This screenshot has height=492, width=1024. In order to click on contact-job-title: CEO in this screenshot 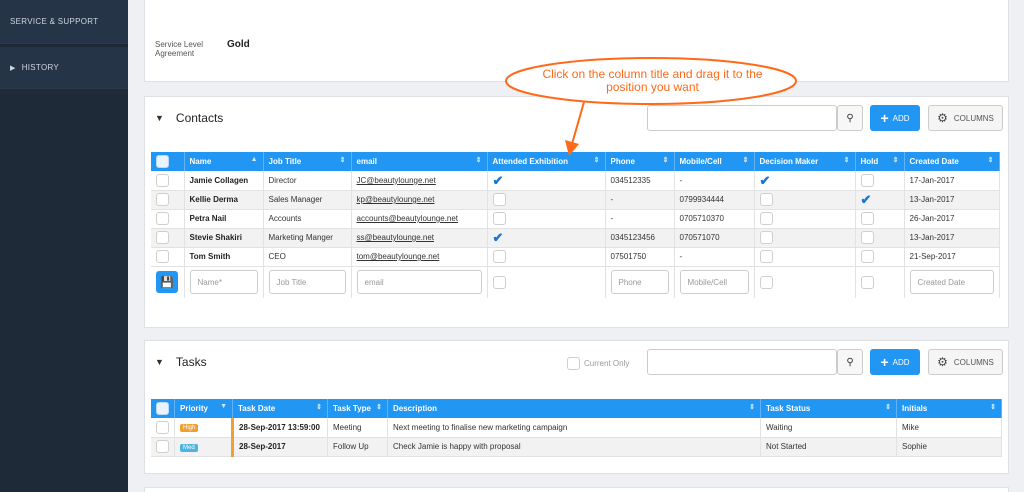, I will do `click(307, 257)`.